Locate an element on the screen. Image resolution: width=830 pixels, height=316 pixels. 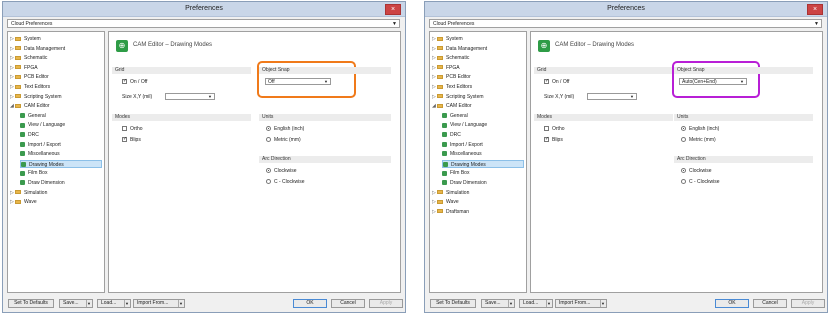
tree-item-label: Text Editors is located at coordinates (459, 87).